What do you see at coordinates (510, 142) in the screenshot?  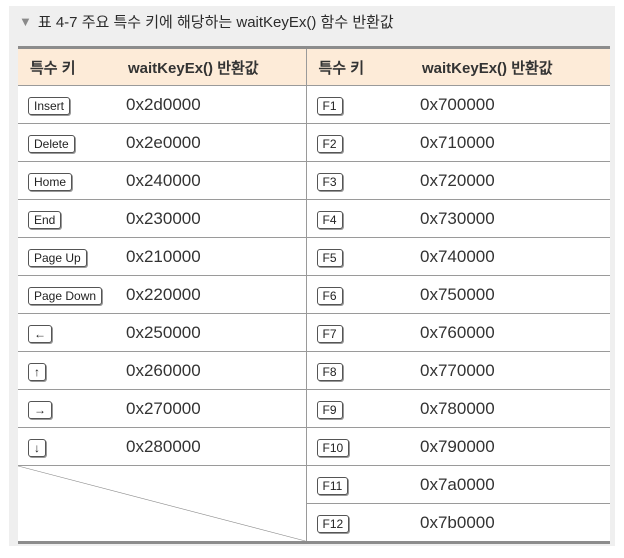 I see `value-cell: 0x710000` at bounding box center [510, 142].